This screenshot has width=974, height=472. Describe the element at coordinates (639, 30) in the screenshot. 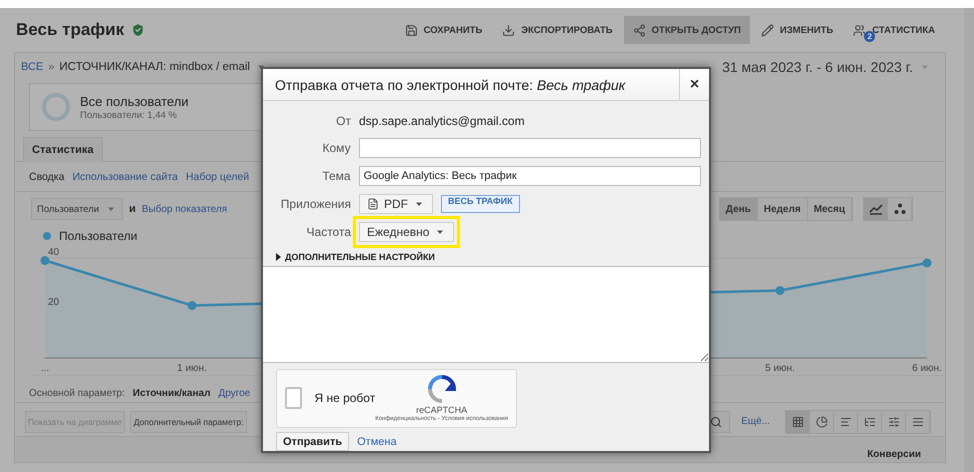

I see `share-icon` at that location.